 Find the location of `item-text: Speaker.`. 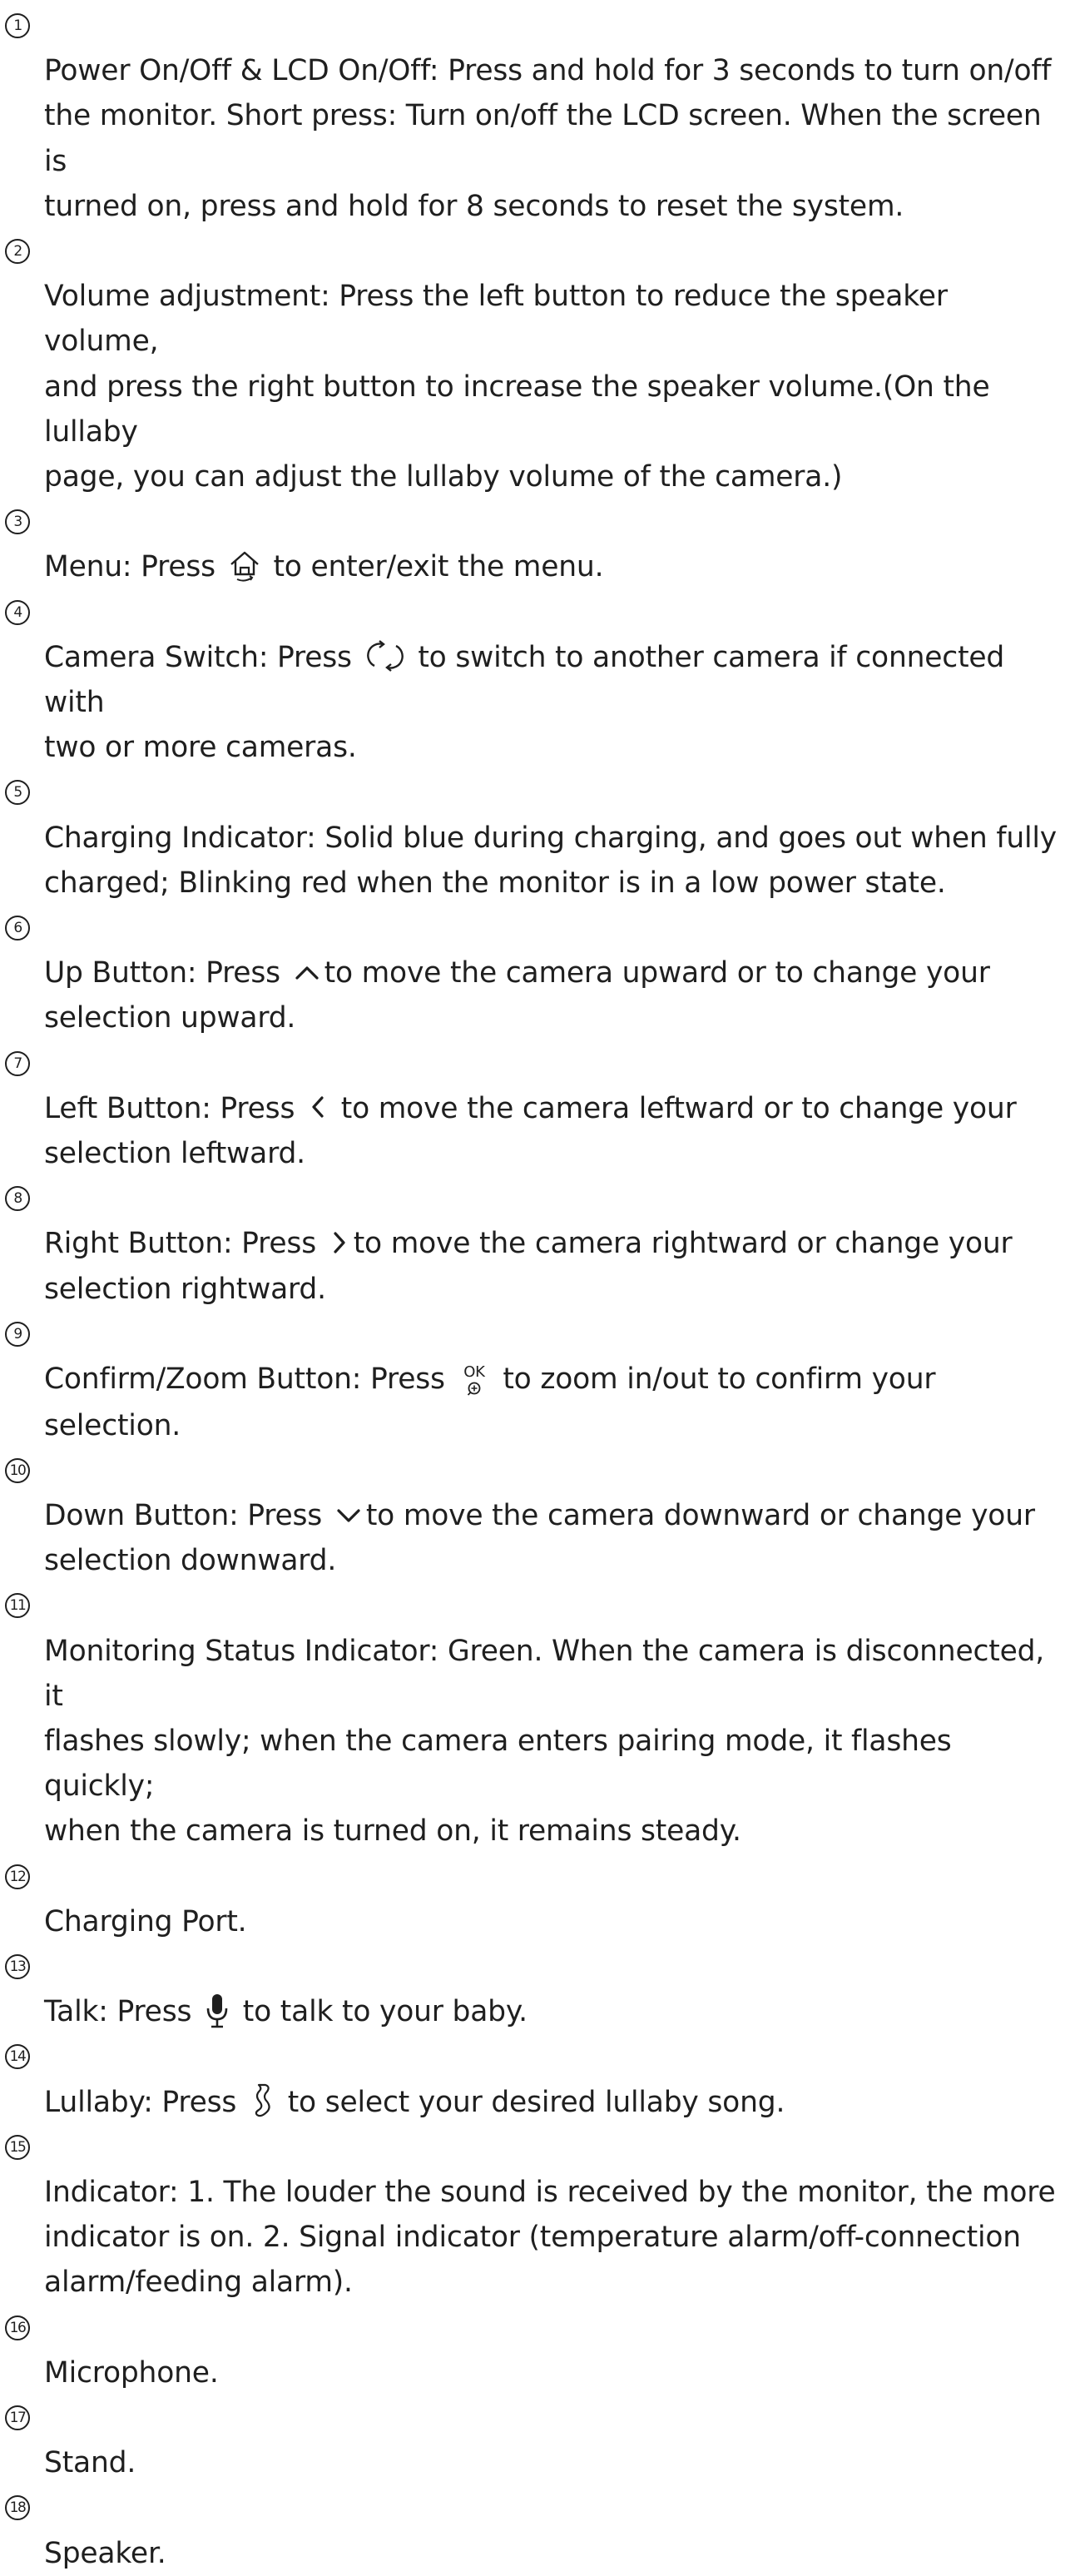

item-text: Speaker. is located at coordinates (105, 2553).